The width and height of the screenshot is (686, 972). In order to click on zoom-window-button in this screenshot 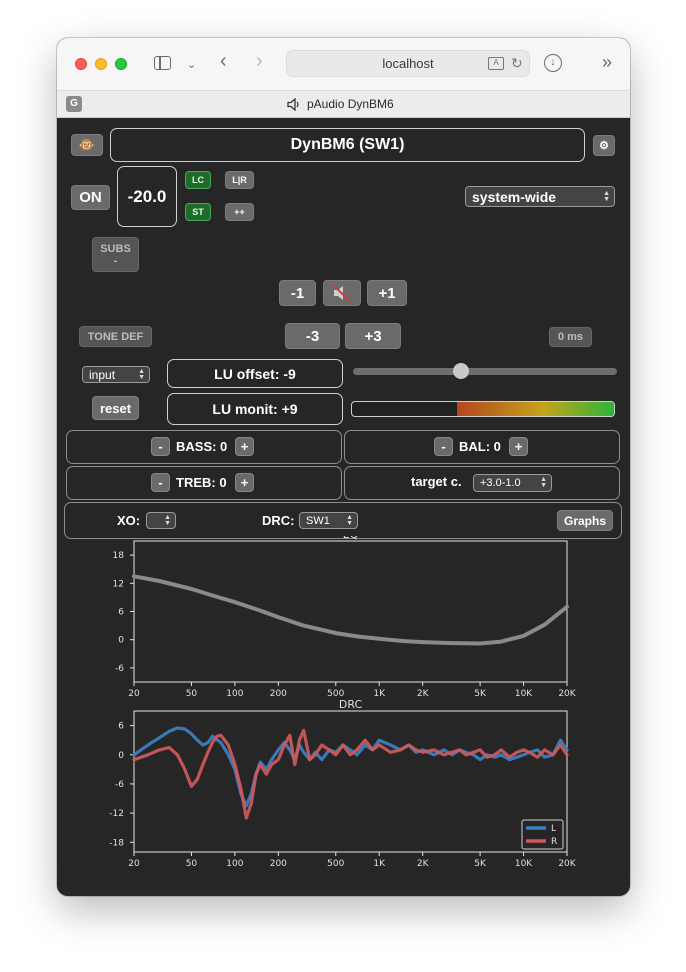, I will do `click(121, 64)`.